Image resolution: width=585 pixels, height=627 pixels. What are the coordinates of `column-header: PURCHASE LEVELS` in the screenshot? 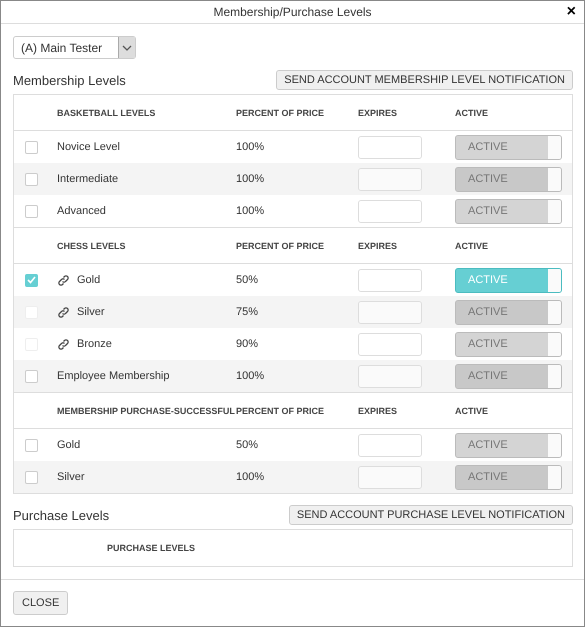 It's located at (151, 548).